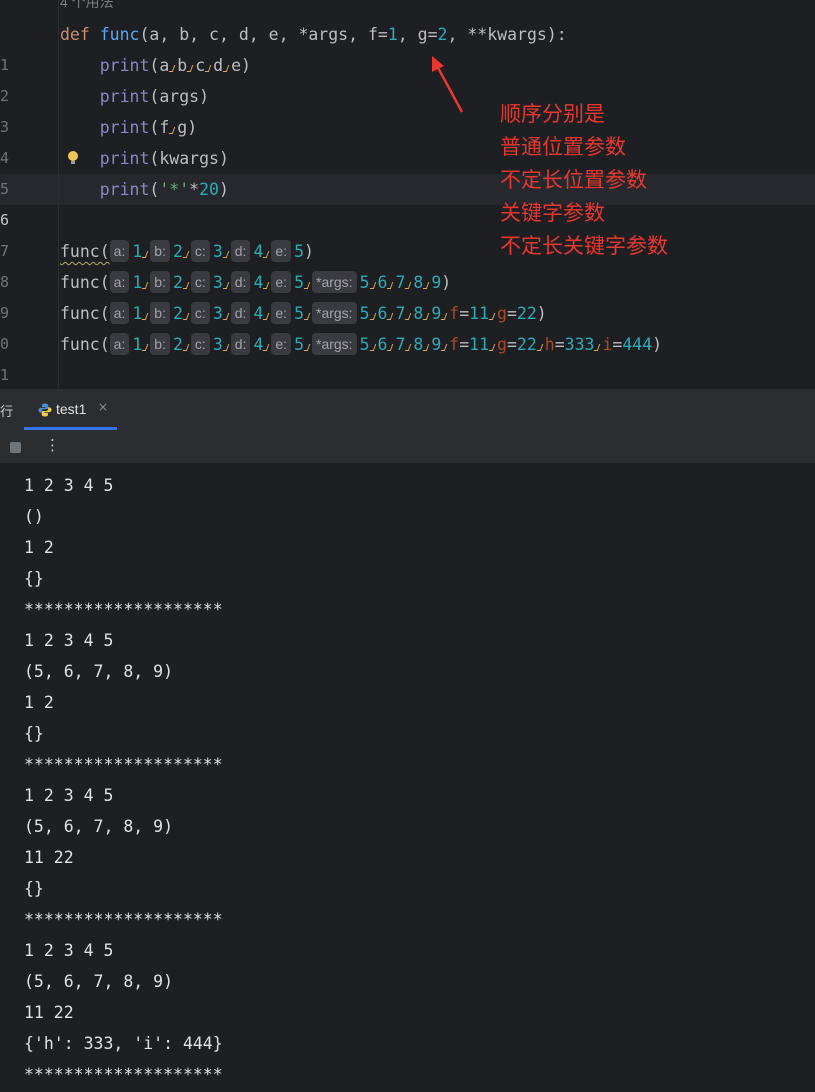 The image size is (815, 1092). What do you see at coordinates (200, 65) in the screenshot?
I see `arg-text: c` at bounding box center [200, 65].